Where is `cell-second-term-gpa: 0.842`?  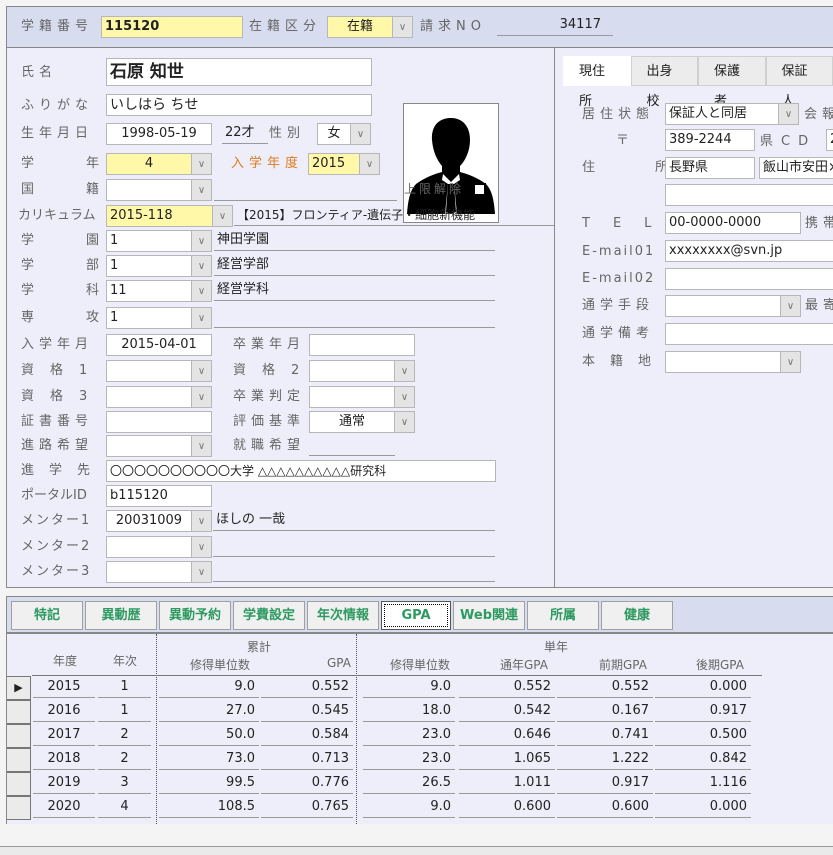
cell-second-term-gpa: 0.842 is located at coordinates (703, 759).